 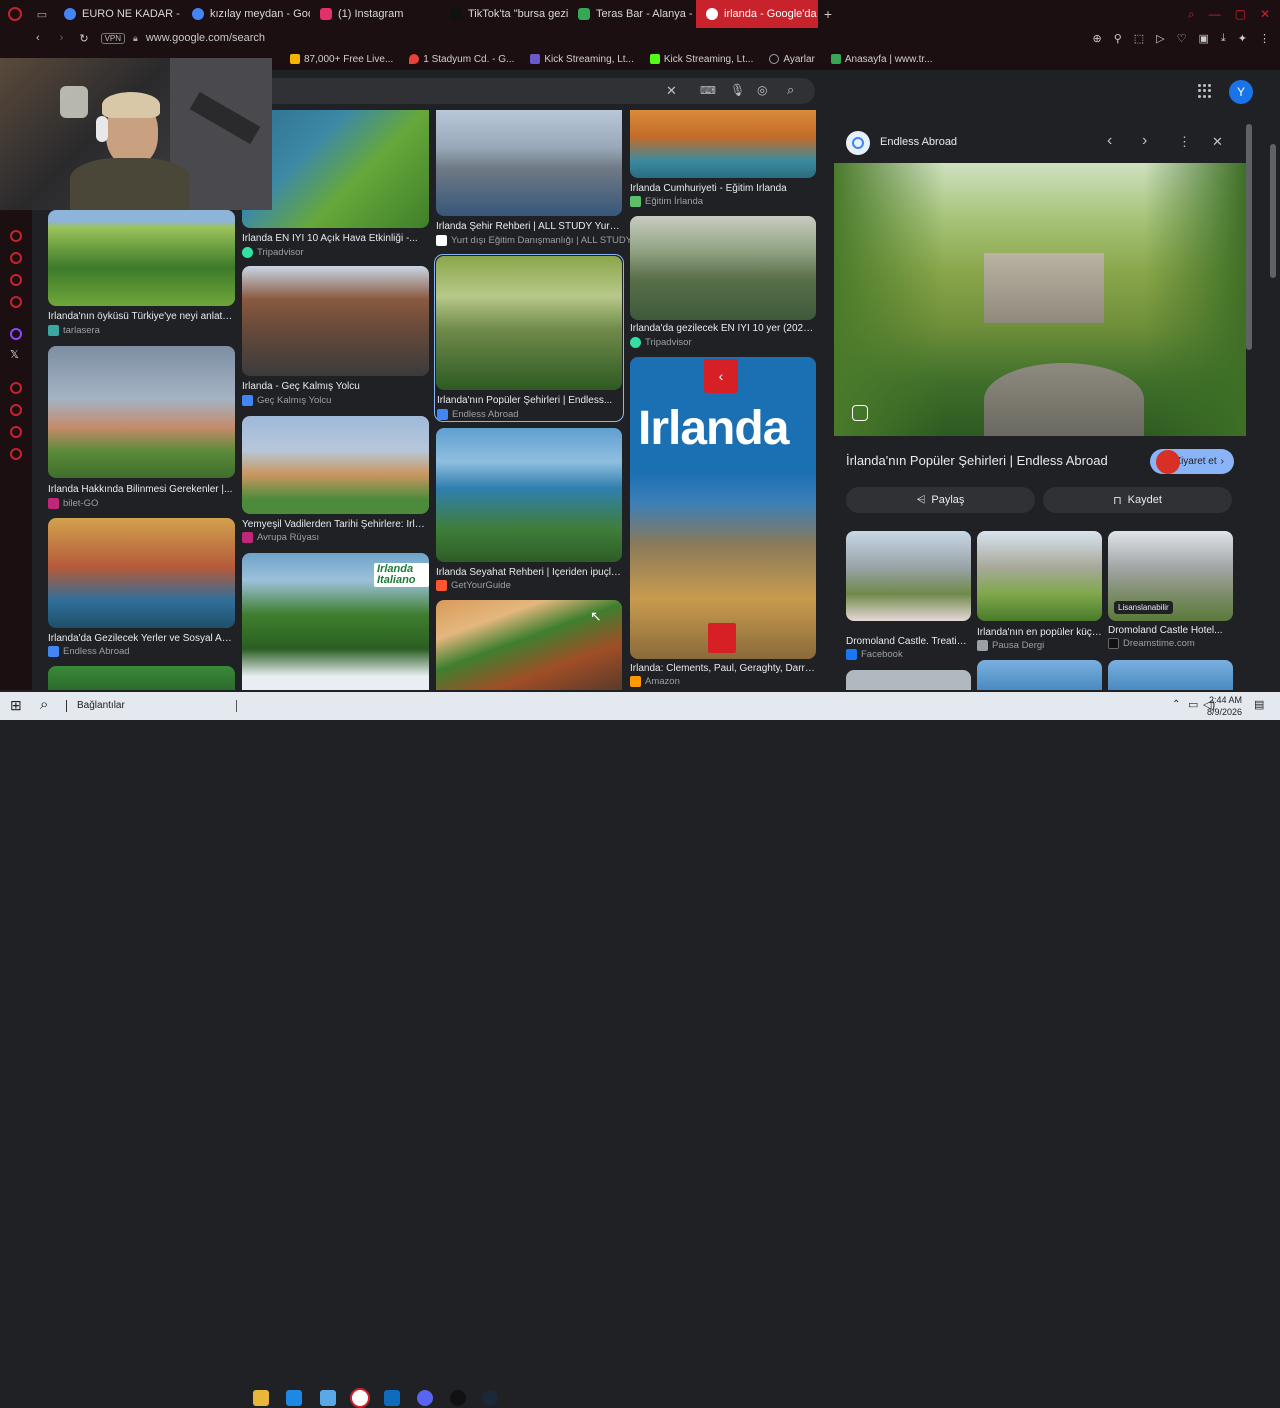 What do you see at coordinates (655, 681) in the screenshot?
I see `result-source: Amazon` at bounding box center [655, 681].